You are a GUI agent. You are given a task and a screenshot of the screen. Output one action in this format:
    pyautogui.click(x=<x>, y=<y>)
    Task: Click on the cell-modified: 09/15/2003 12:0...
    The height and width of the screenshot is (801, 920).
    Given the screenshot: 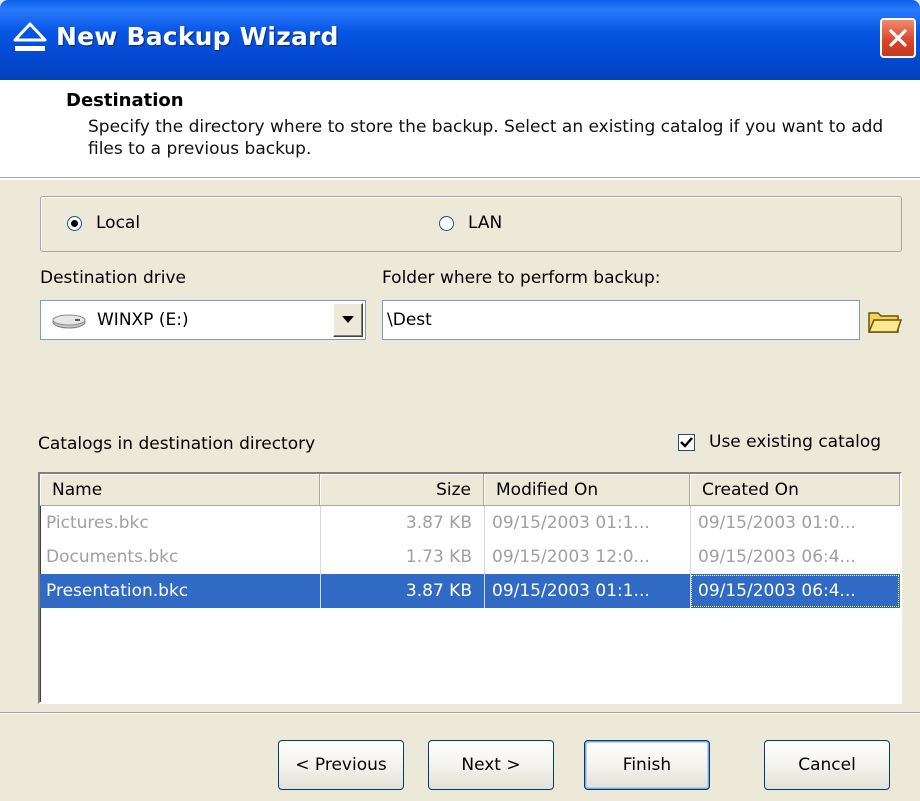 What is the action you would take?
    pyautogui.click(x=571, y=557)
    